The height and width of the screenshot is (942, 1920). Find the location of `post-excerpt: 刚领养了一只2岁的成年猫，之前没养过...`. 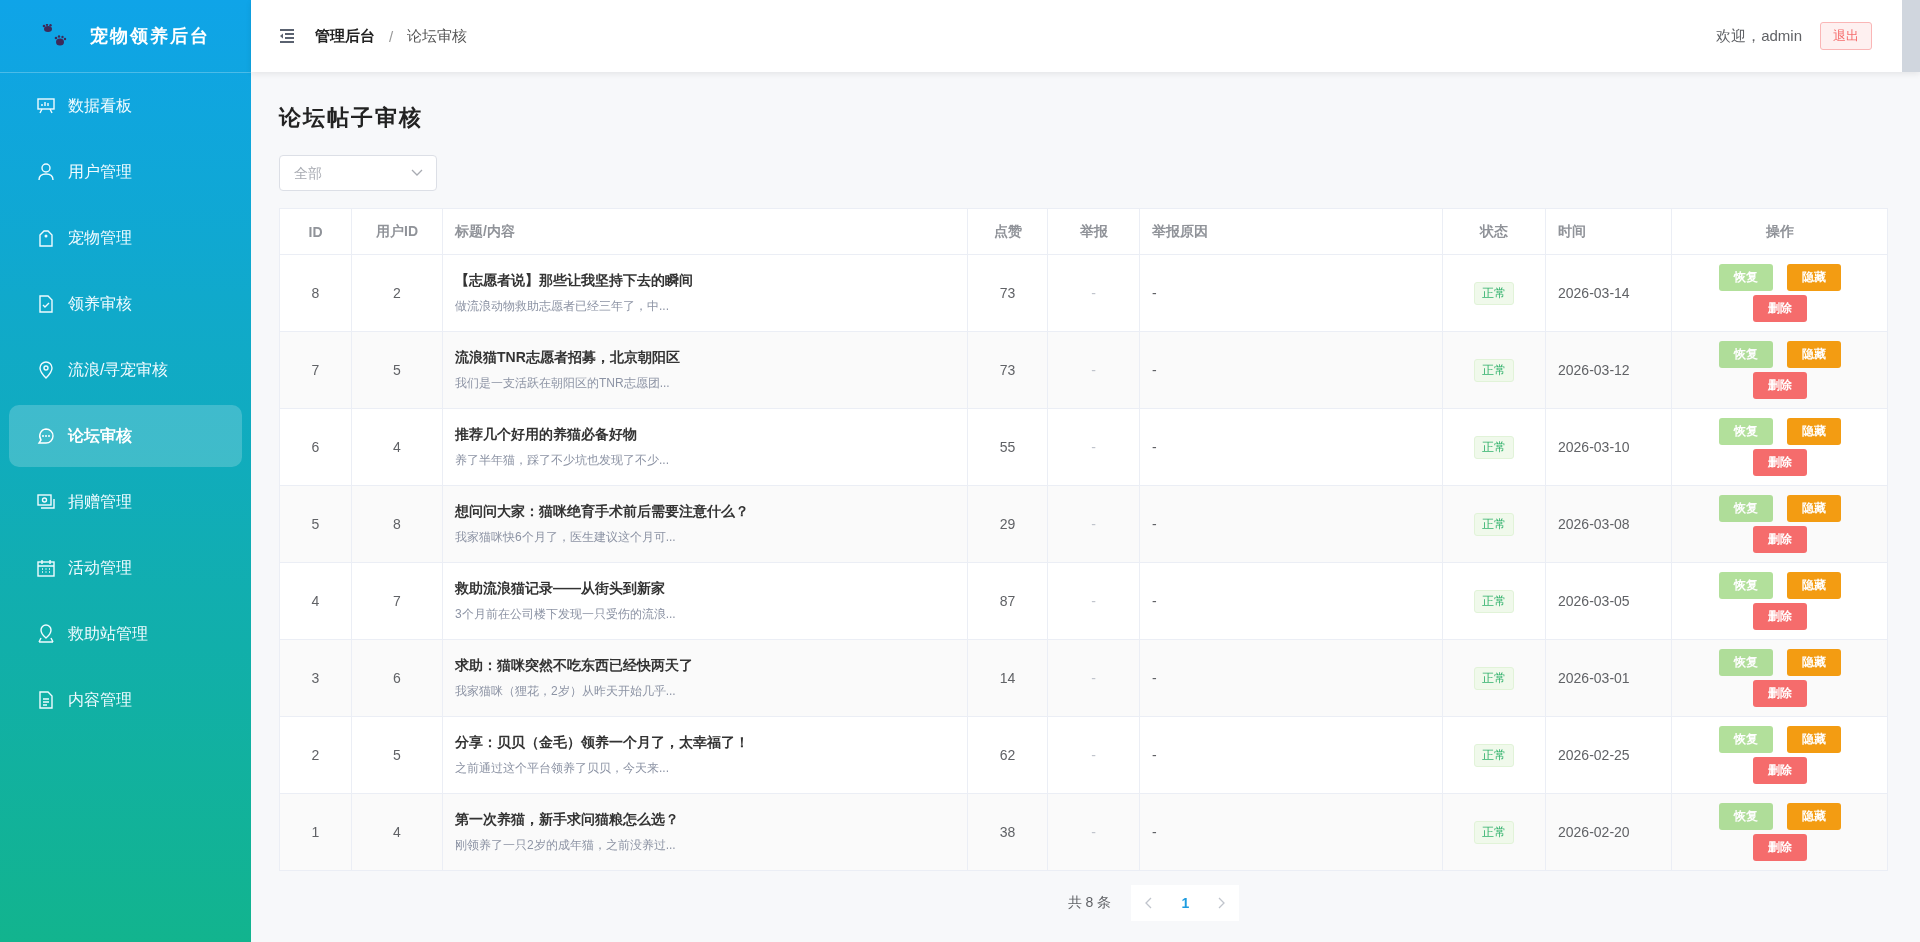

post-excerpt: 刚领养了一只2岁的成年猫，之前没养过... is located at coordinates (566, 845).